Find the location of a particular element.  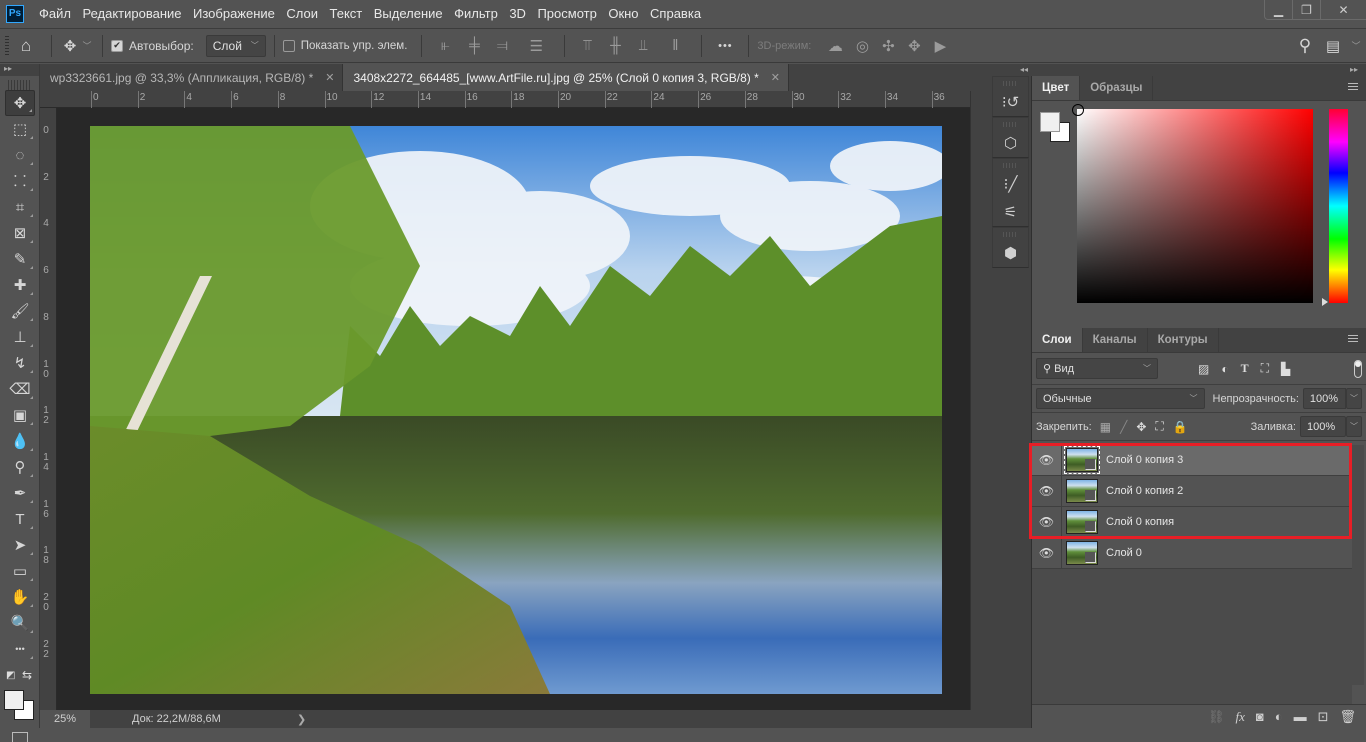

layer-row: 👁 Слой 0 копия is located at coordinates (1192, 522).